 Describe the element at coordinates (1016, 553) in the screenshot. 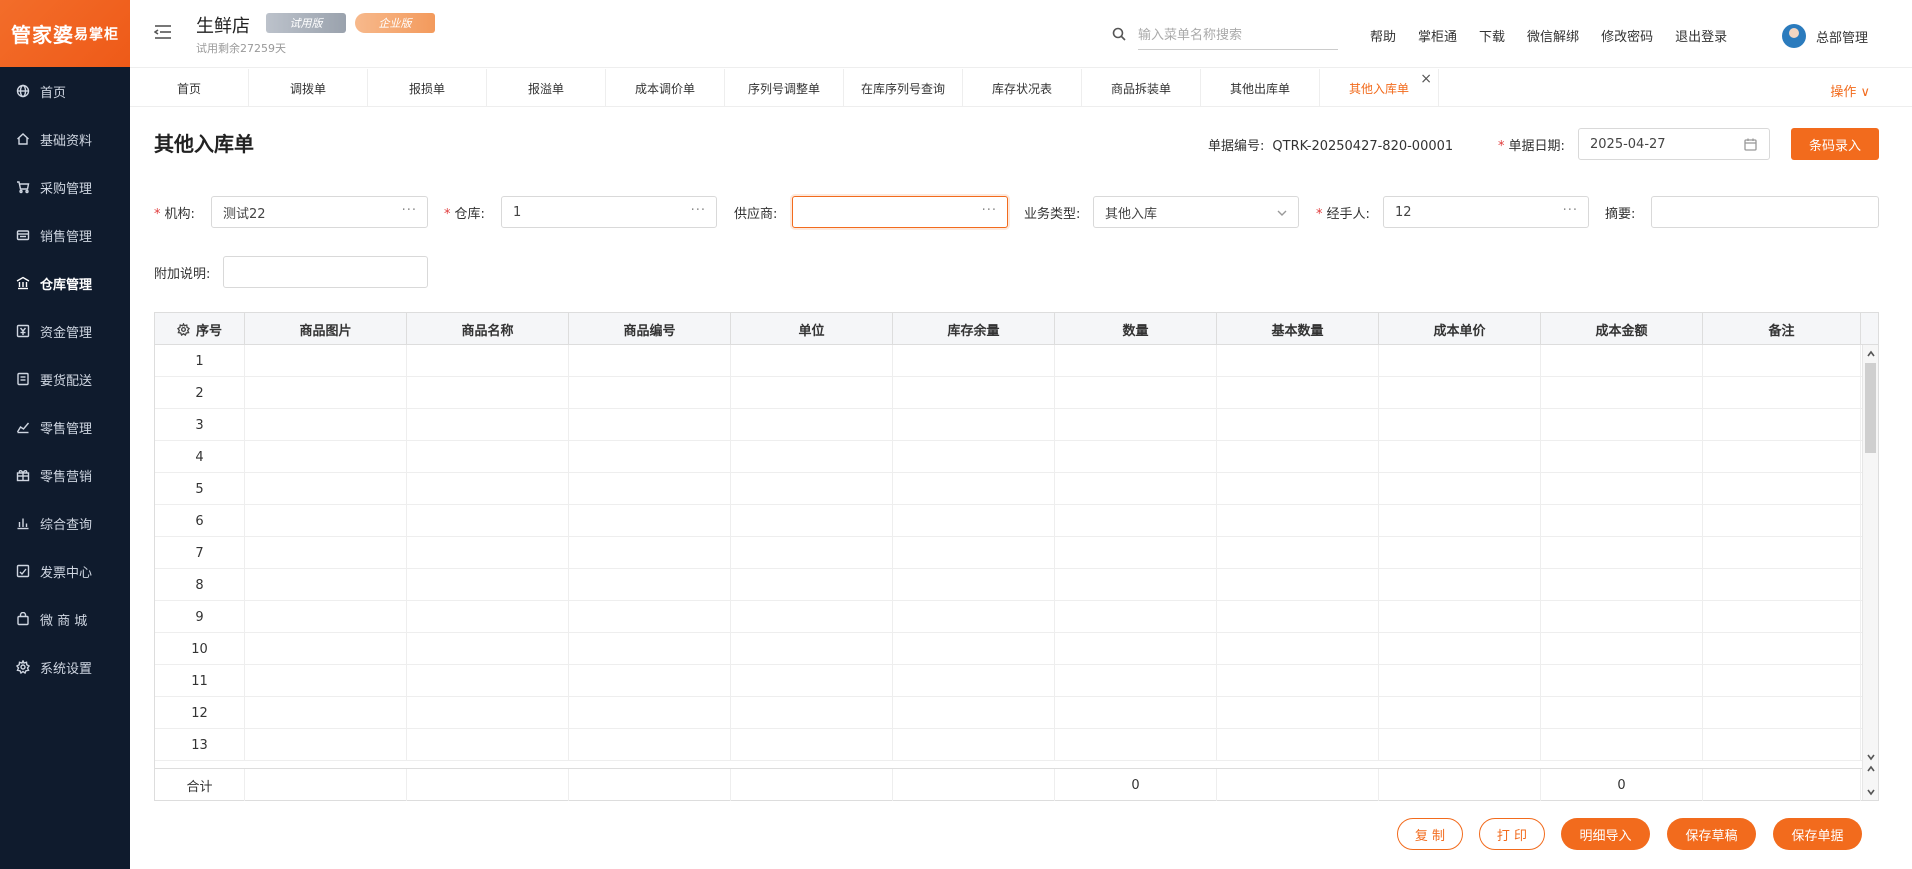

I see `table-row: 7` at that location.